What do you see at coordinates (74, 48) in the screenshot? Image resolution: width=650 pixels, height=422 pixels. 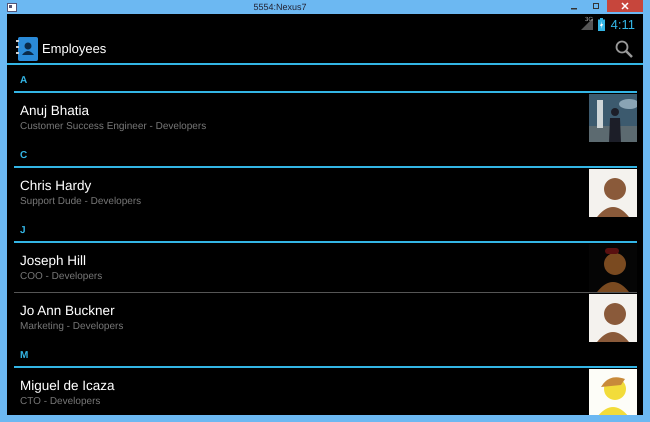 I see `app-title: Employees` at bounding box center [74, 48].